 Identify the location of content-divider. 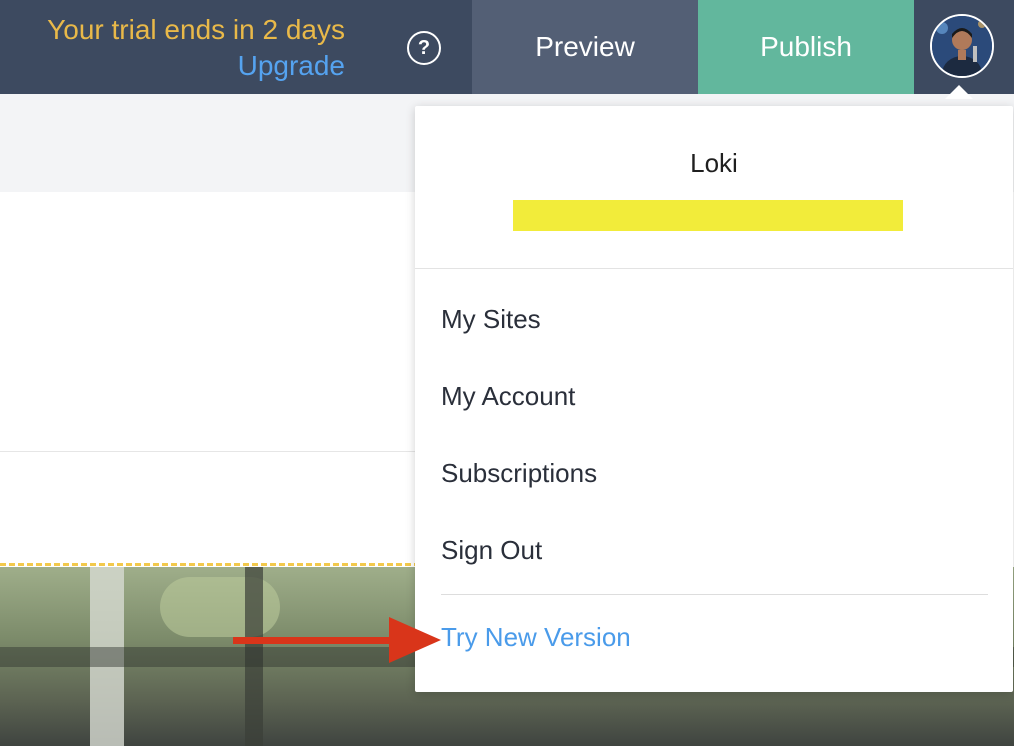
(210, 451).